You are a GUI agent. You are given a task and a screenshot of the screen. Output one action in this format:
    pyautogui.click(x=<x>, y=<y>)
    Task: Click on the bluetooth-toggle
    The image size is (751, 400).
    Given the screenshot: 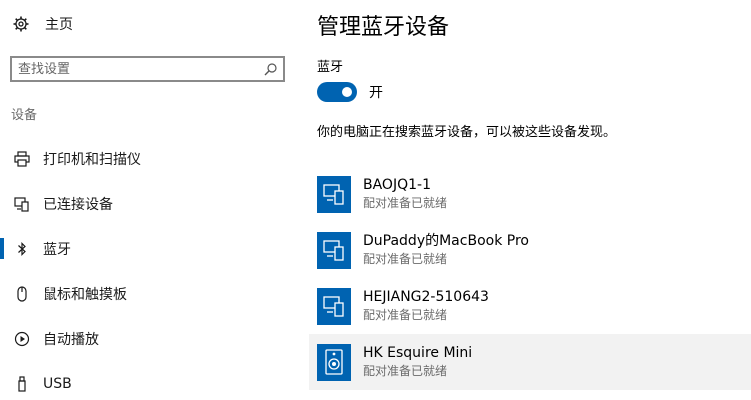 What is the action you would take?
    pyautogui.click(x=337, y=92)
    